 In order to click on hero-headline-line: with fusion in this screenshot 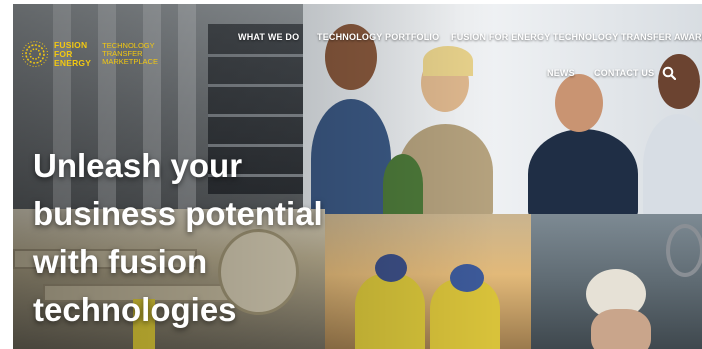, I will do `click(120, 261)`.